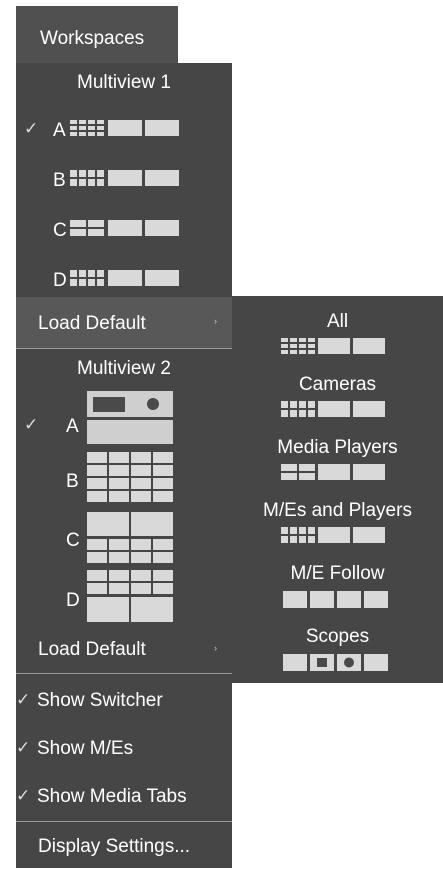 The width and height of the screenshot is (443, 870). What do you see at coordinates (130, 596) in the screenshot?
I see `layout-8-plus-2-icon` at bounding box center [130, 596].